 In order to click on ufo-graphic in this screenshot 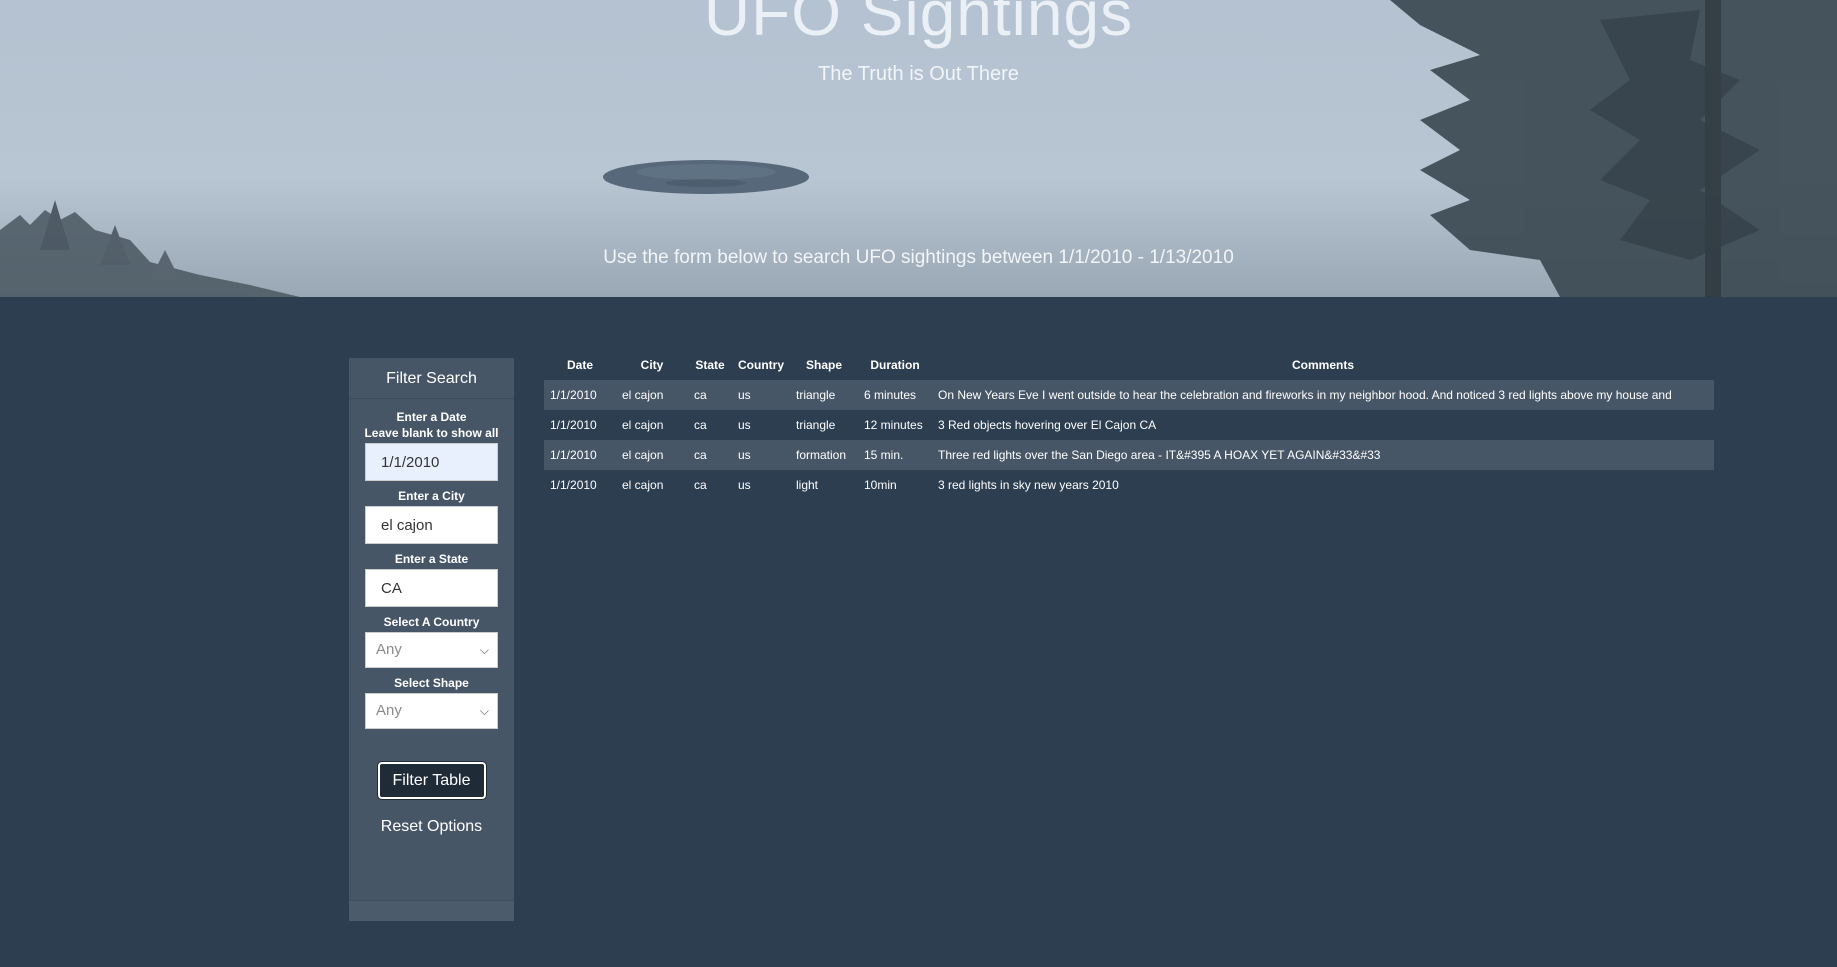, I will do `click(706, 177)`.